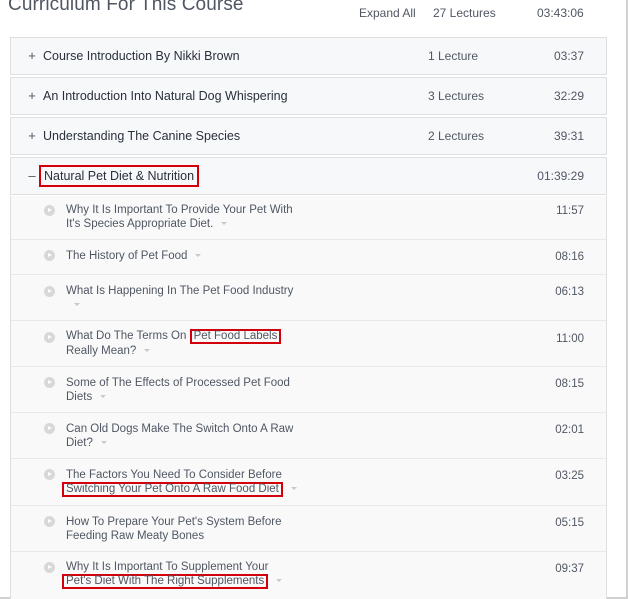 Image resolution: width=628 pixels, height=599 pixels. Describe the element at coordinates (308, 176) in the screenshot. I see `section-natural-pet-diet: – Natural Pet Diet & Nutrition 01:39:29` at that location.